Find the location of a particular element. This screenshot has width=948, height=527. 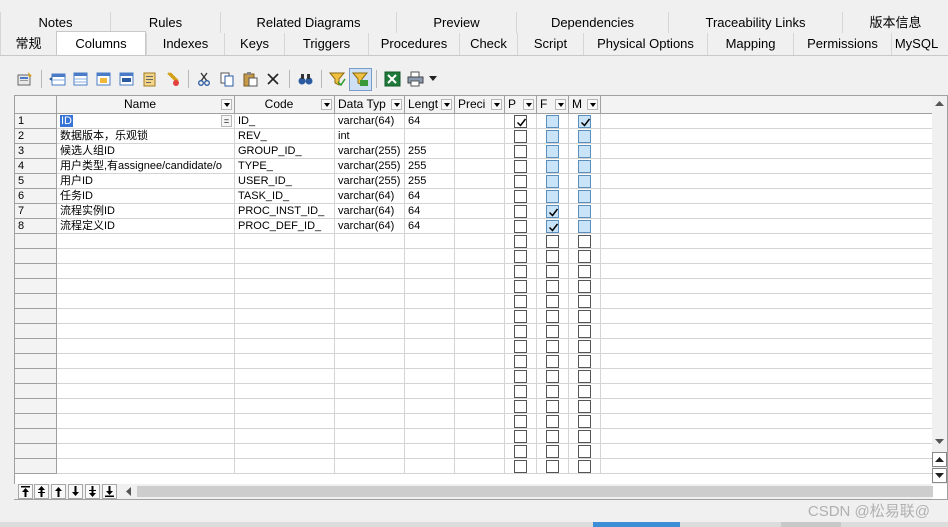

row-header: 1 is located at coordinates (36, 121).